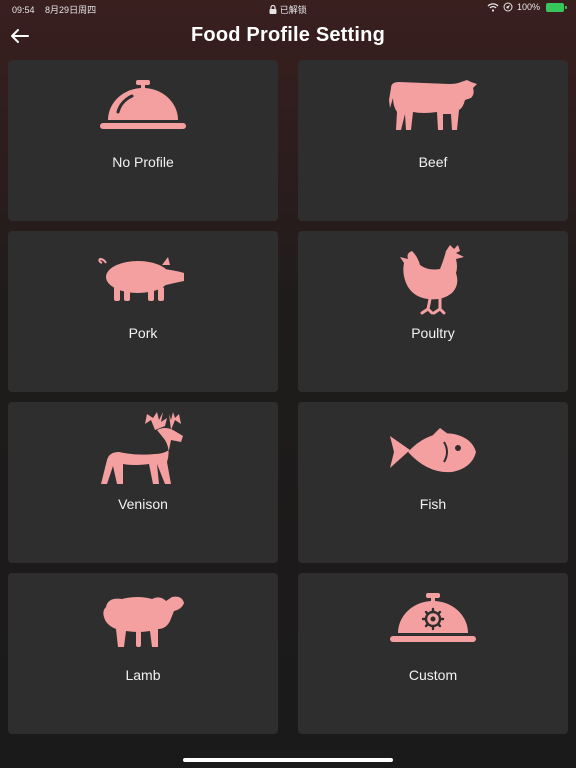  I want to click on status-lock-text: 已解锁, so click(293, 10).